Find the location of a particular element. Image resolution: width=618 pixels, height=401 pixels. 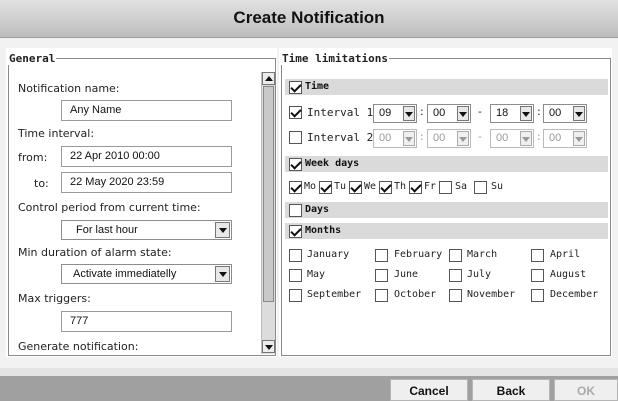

control-period-select: For last hour is located at coordinates (146, 230).